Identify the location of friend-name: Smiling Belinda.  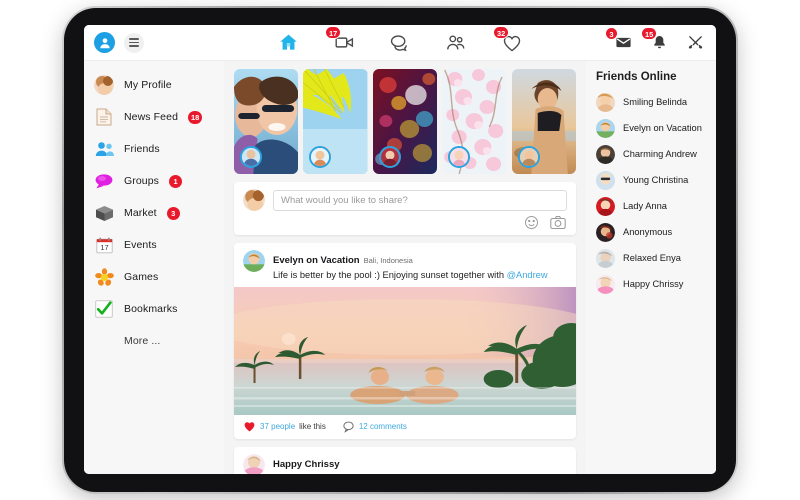
(655, 102).